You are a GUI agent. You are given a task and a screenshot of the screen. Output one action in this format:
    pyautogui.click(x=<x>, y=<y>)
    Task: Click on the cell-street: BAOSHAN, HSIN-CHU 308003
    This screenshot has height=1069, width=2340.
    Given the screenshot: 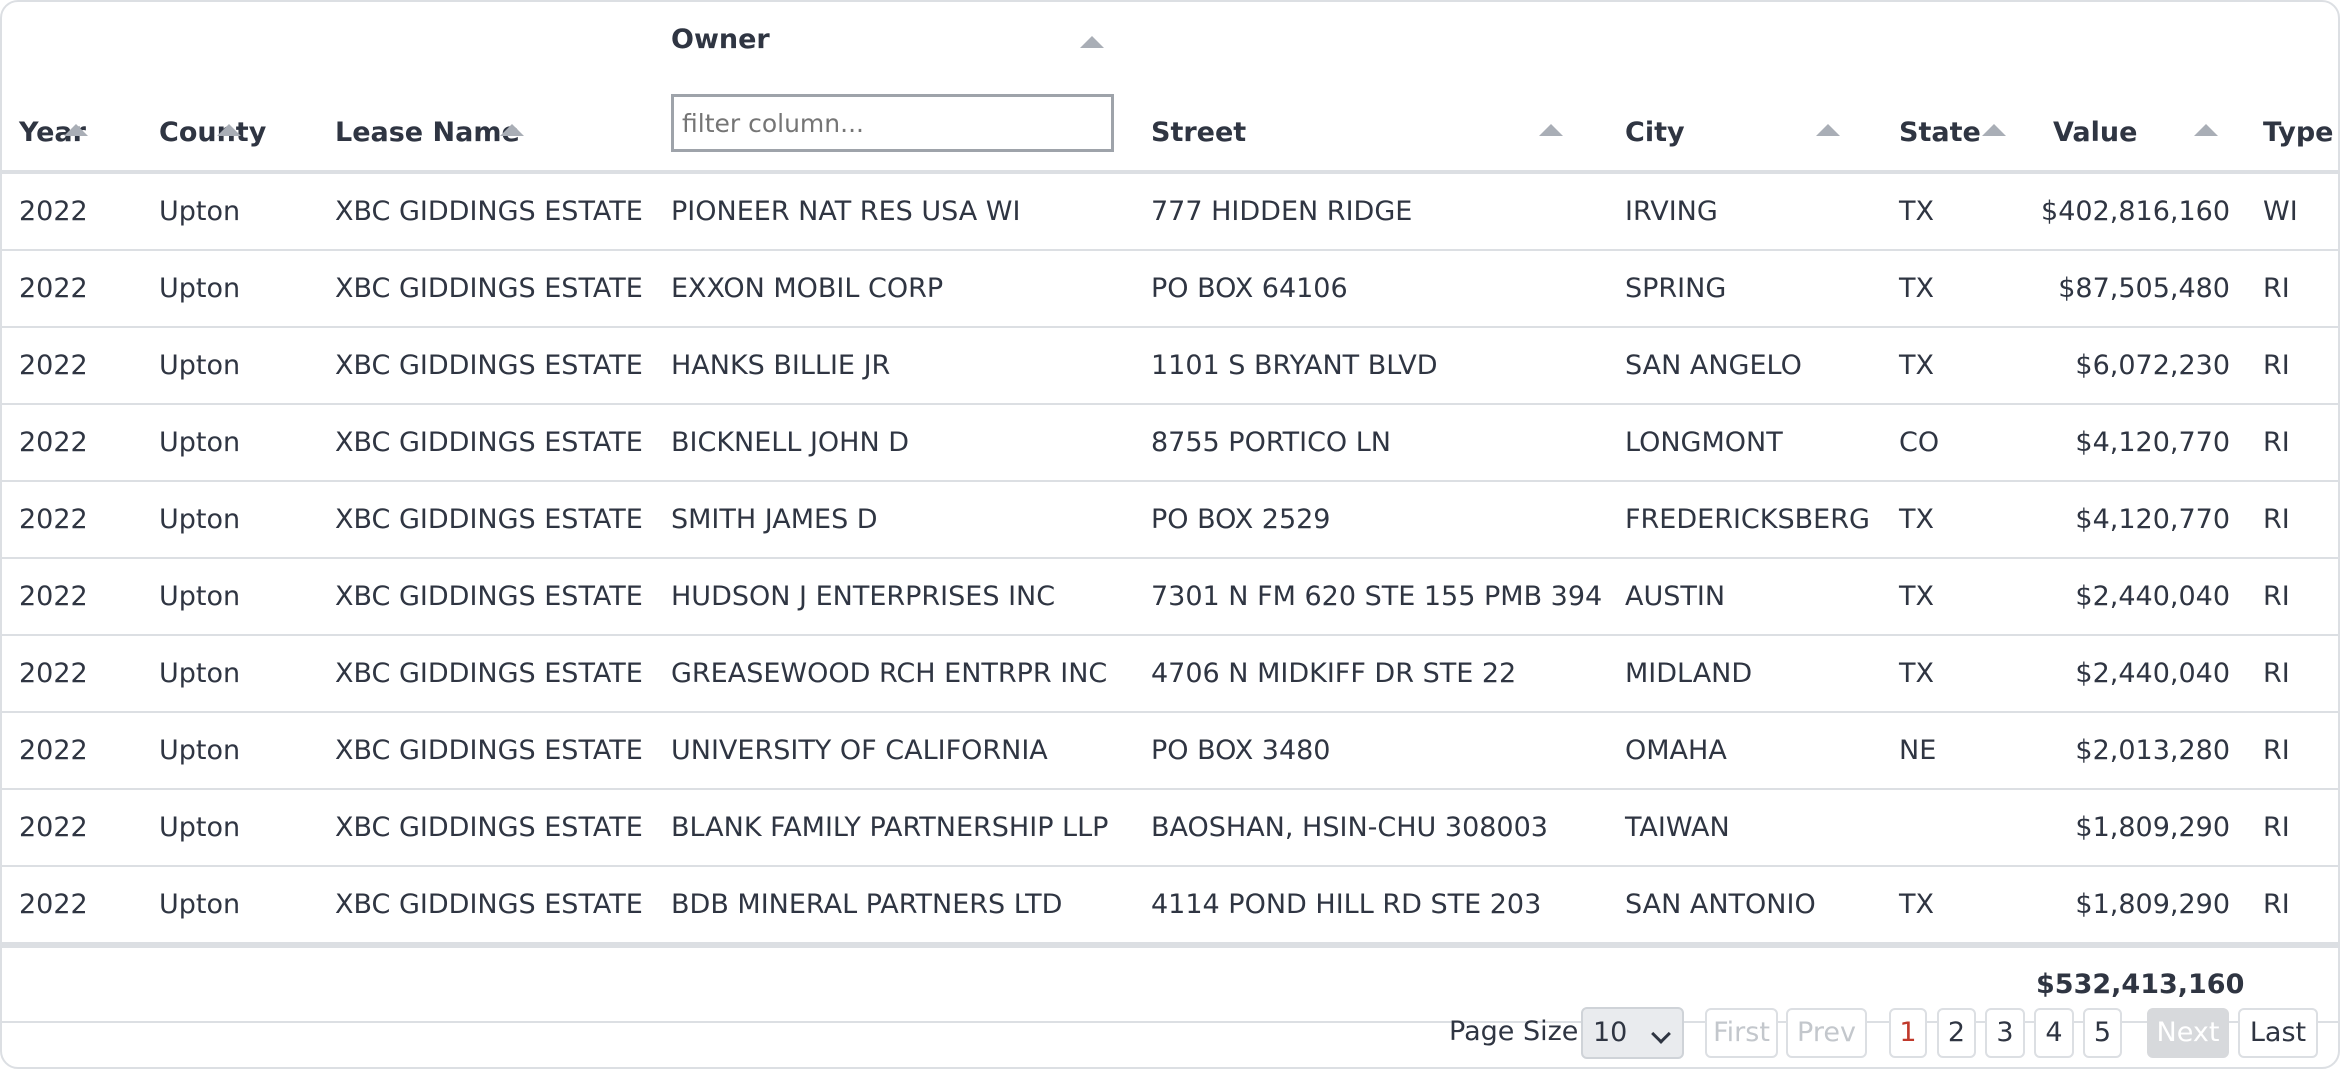 What is the action you would take?
    pyautogui.click(x=1371, y=828)
    